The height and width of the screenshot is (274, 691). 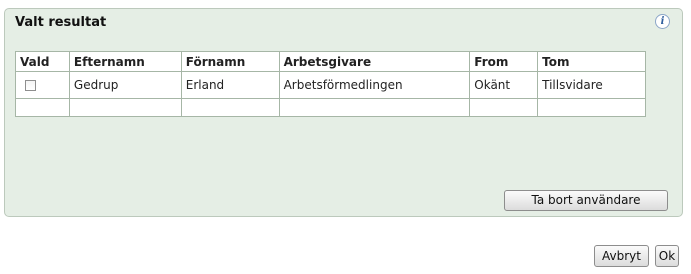 I want to click on column-header-vald: Vald, so click(x=42, y=61).